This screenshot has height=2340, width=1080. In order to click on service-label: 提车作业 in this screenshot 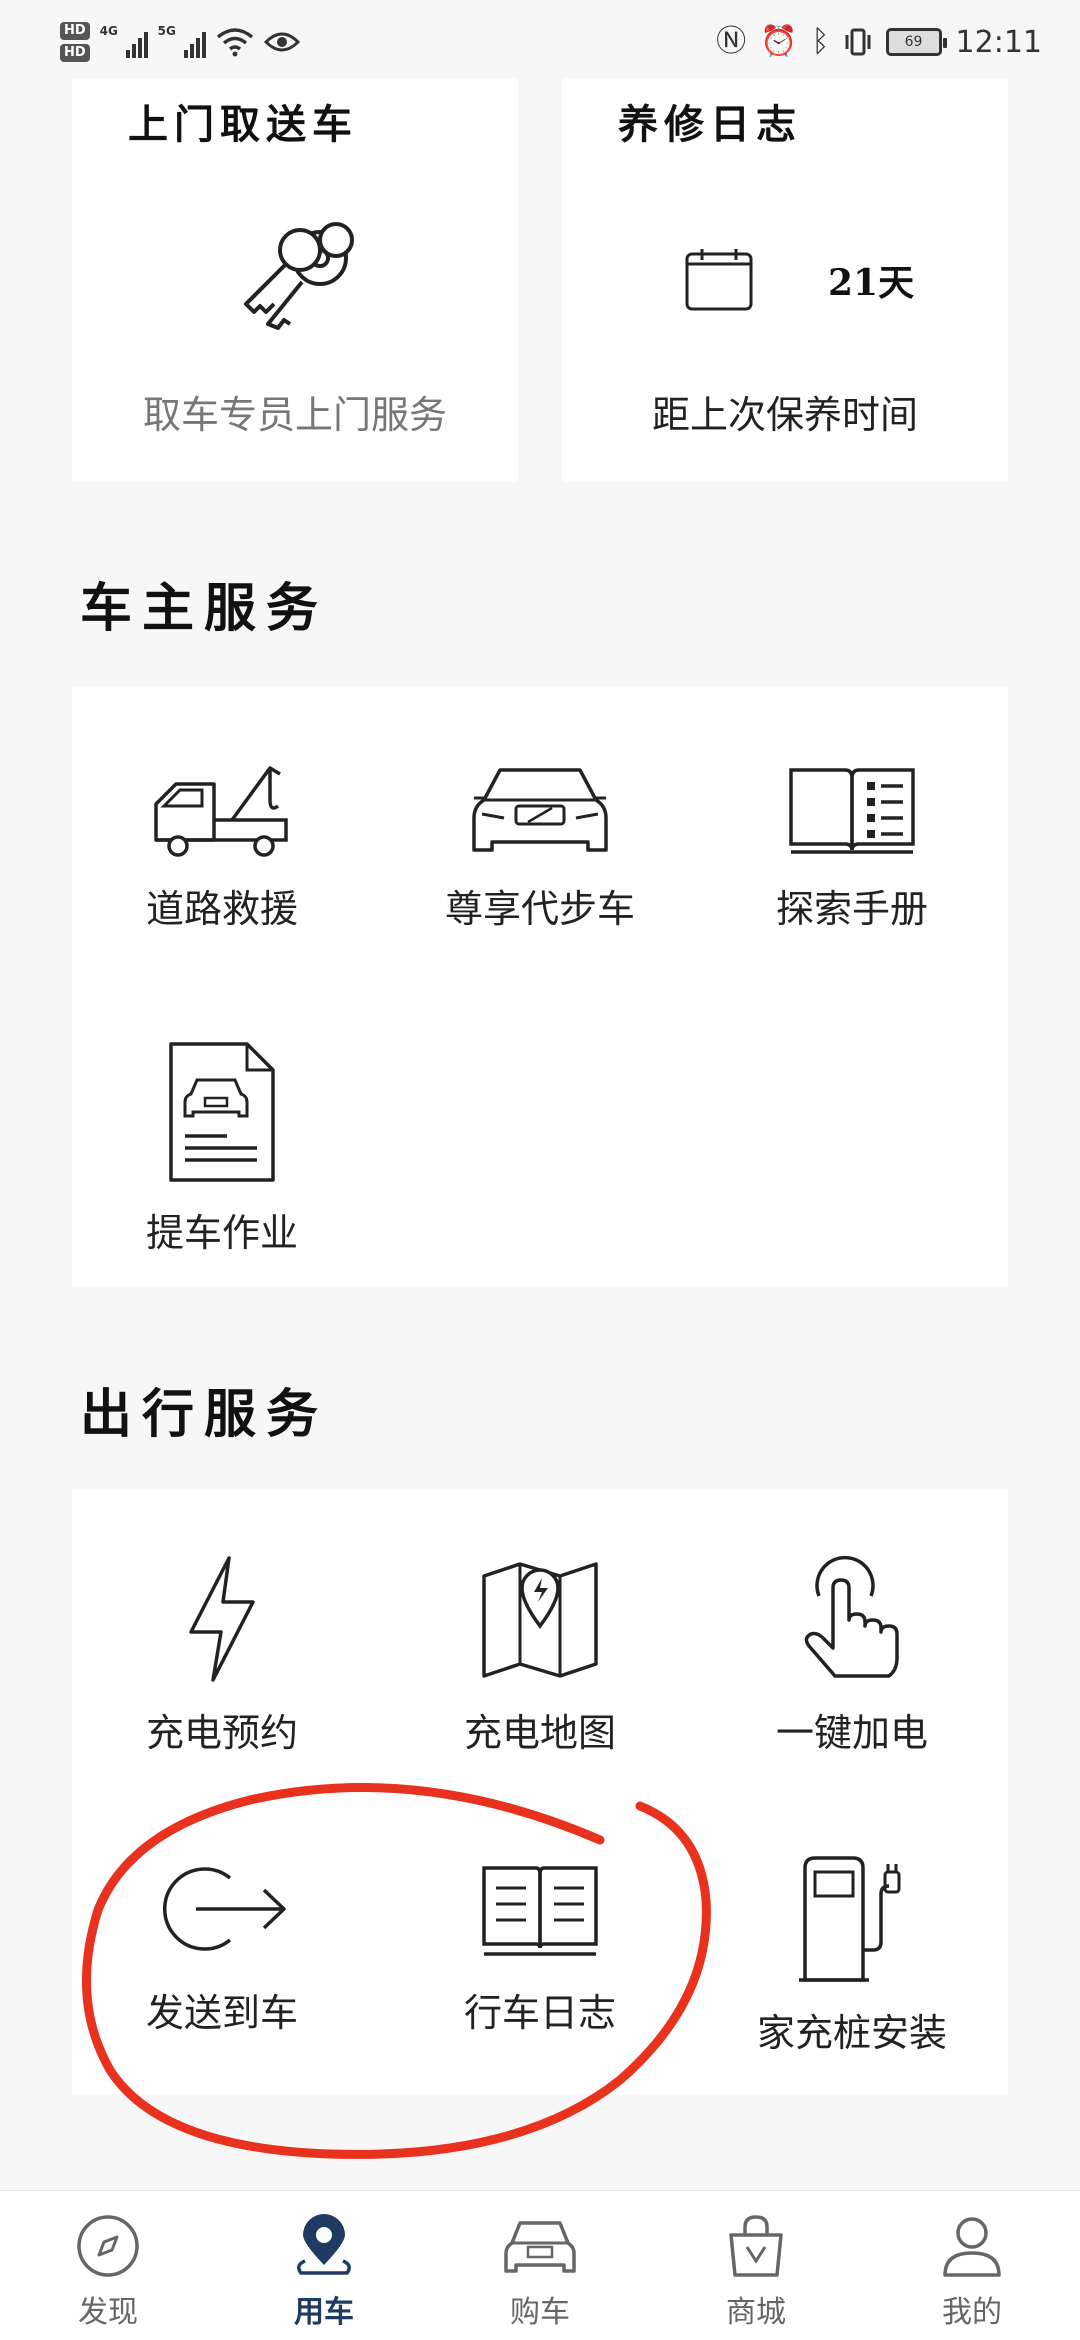, I will do `click(221, 1233)`.